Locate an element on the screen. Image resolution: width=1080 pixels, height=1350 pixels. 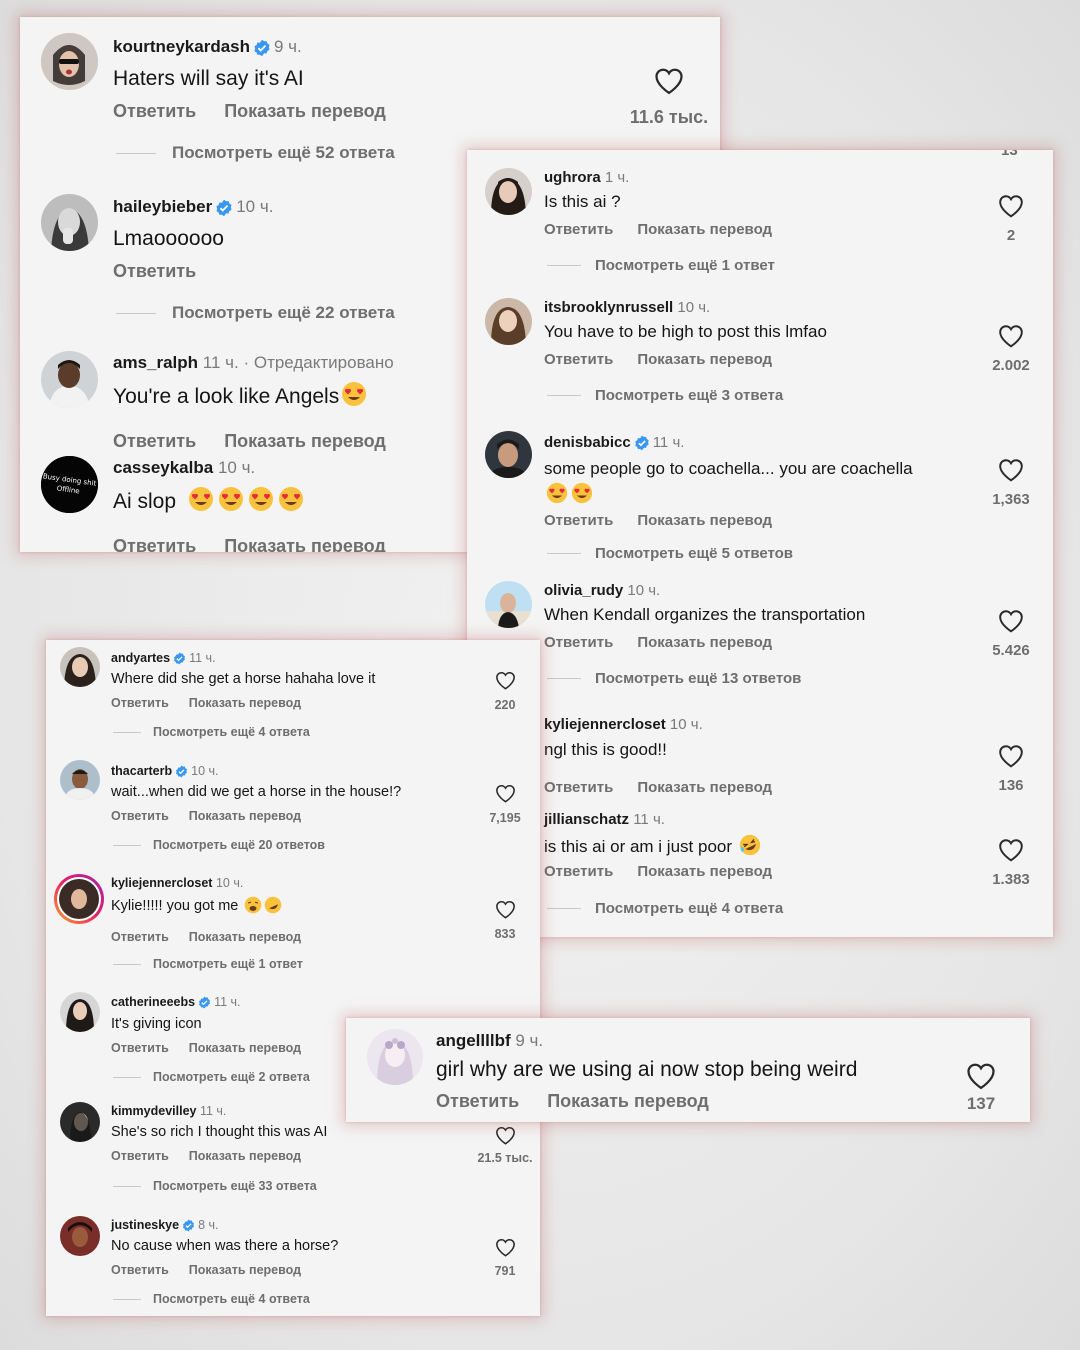
username: angellllbf is located at coordinates (473, 1040).